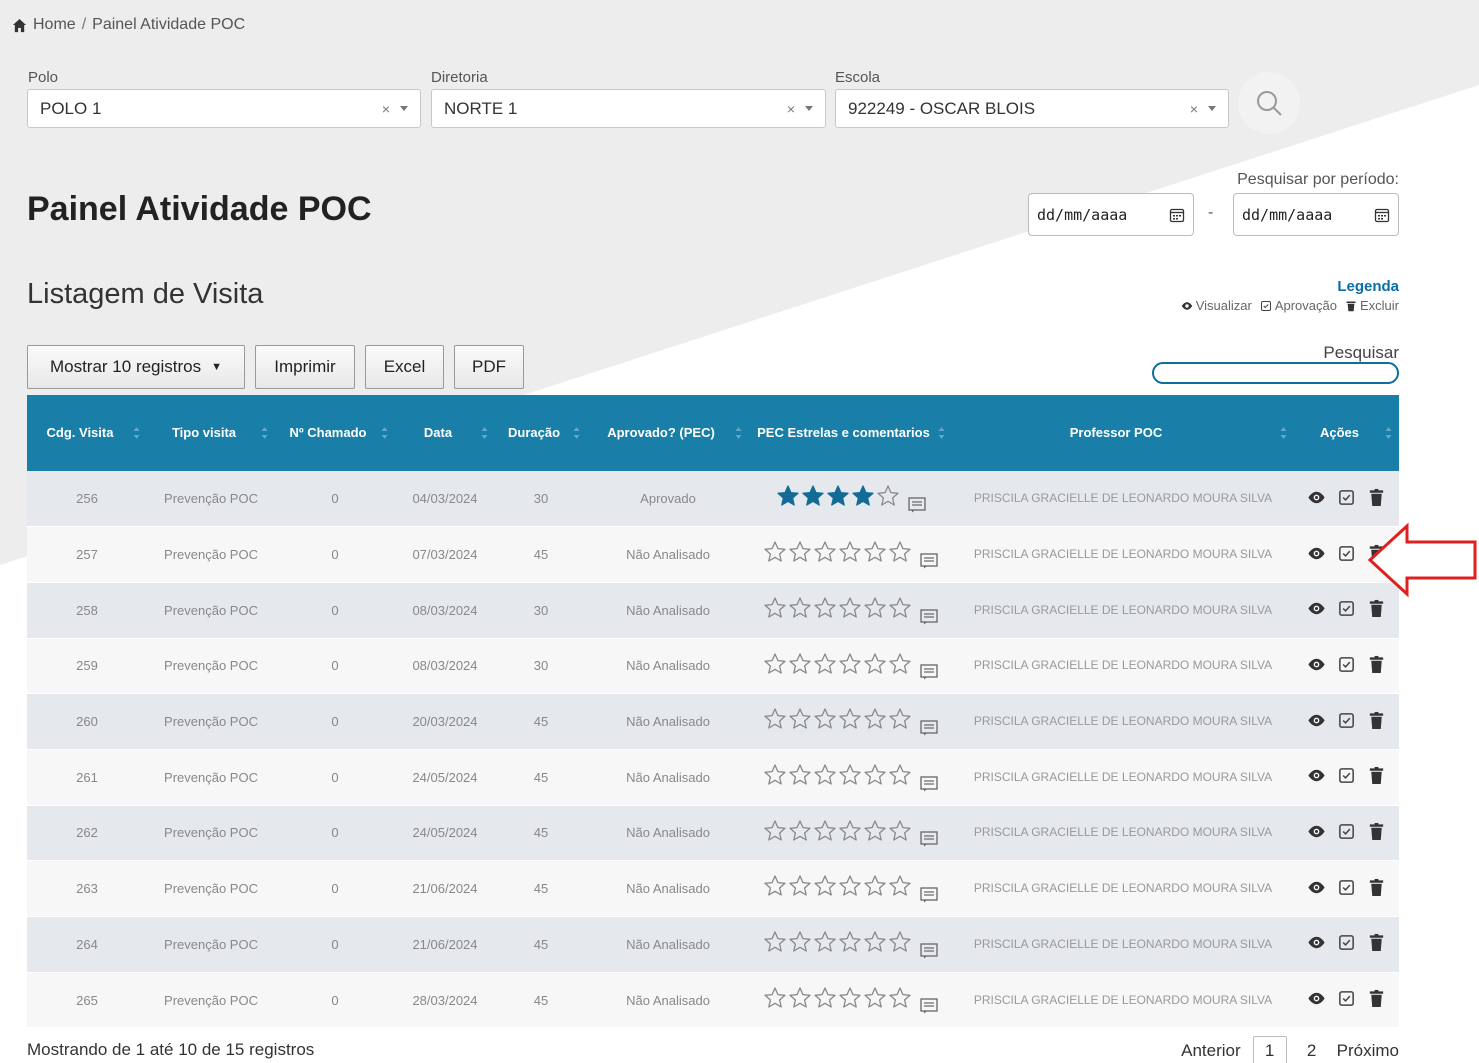 The height and width of the screenshot is (1063, 1479). I want to click on end-date-input: dd/mm/aaaa, so click(1316, 214).